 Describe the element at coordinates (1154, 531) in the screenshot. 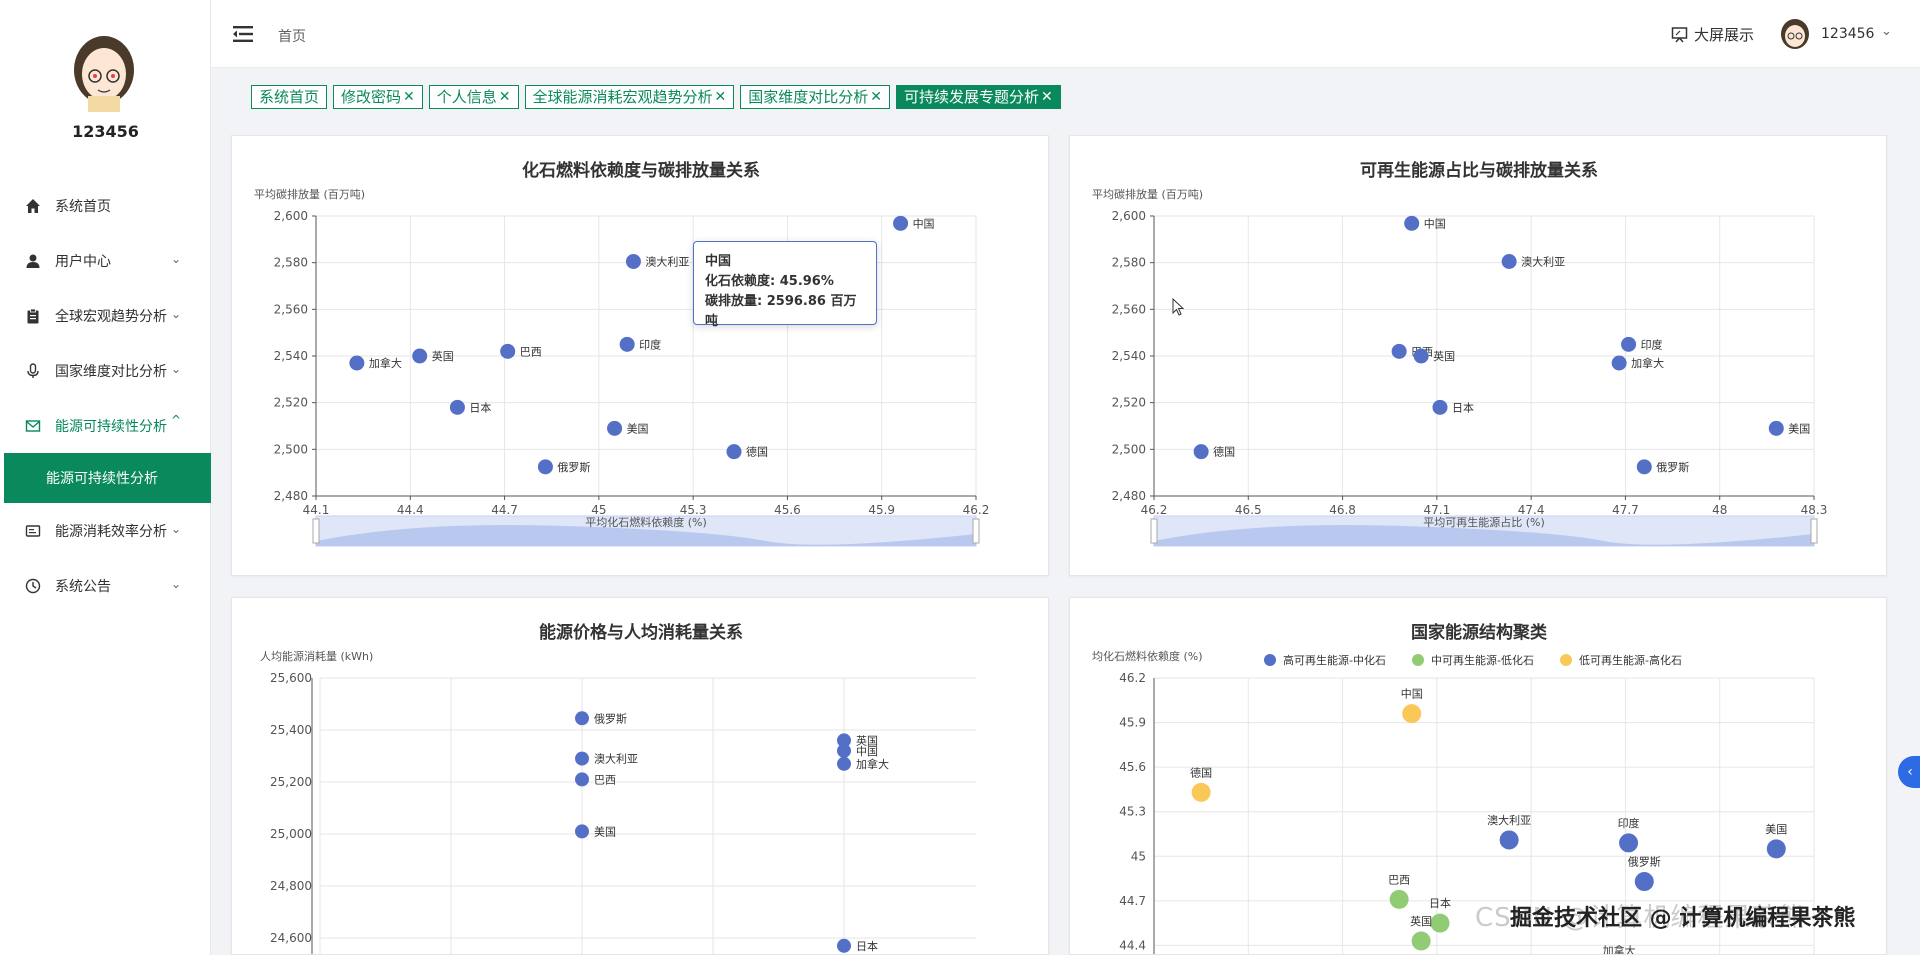

I see `zoom-handle-left` at that location.